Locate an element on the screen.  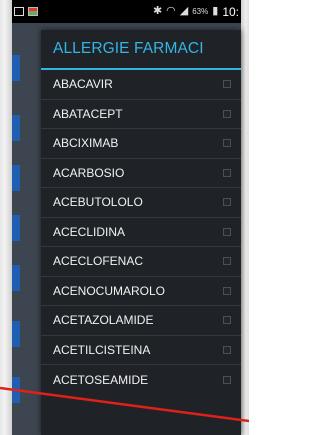
list-item: ACETAZOLAMIDE is located at coordinates (141, 321).